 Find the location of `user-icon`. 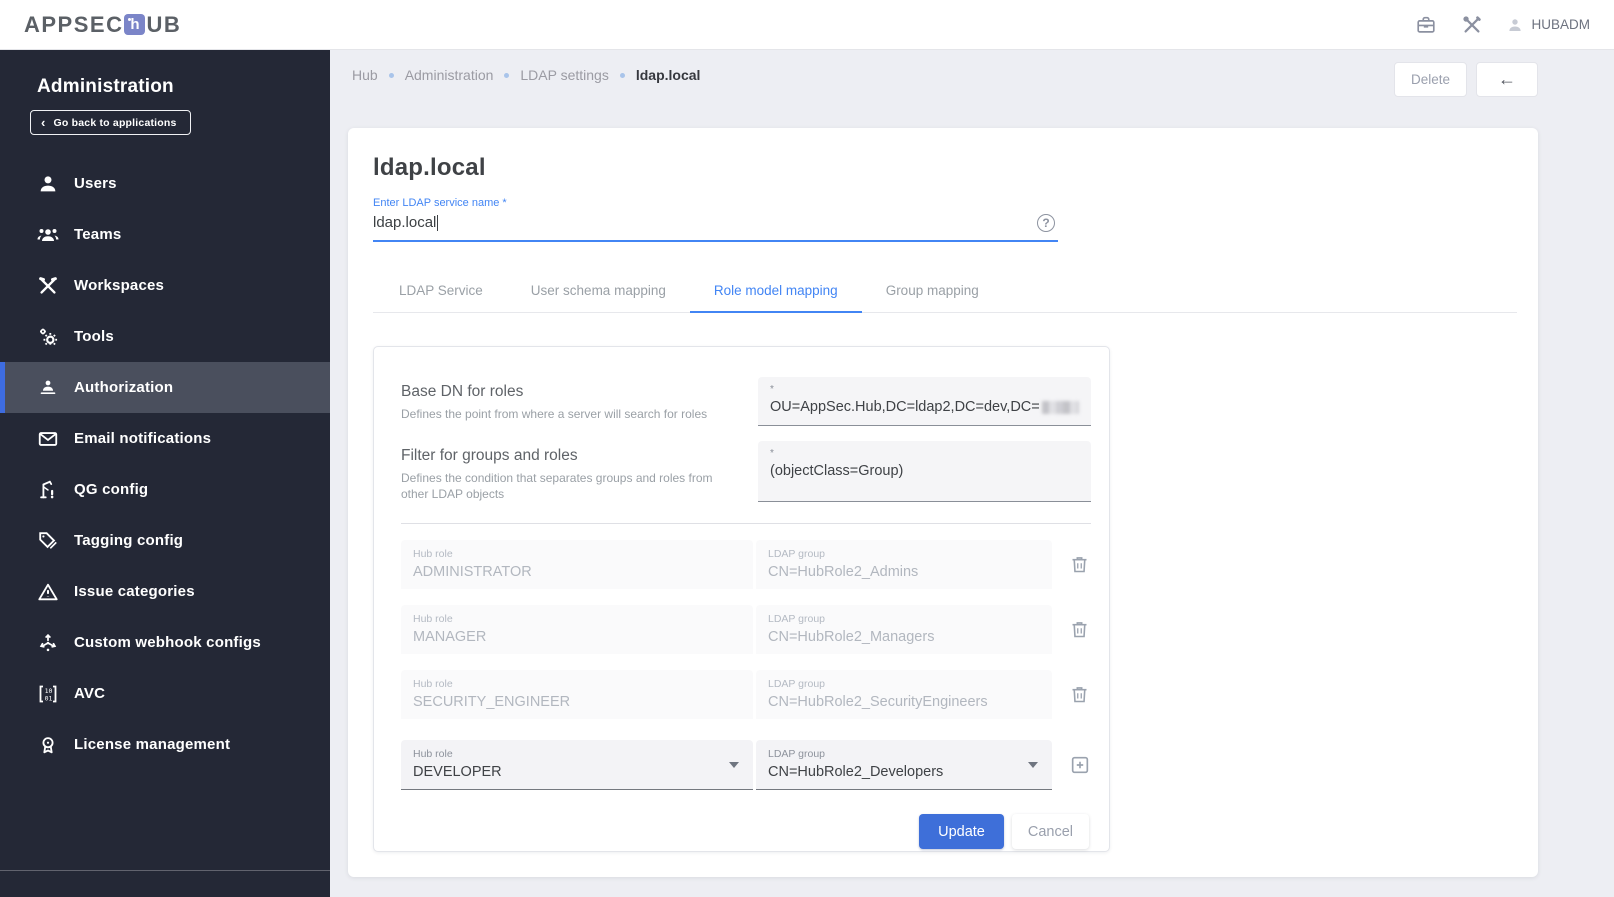

user-icon is located at coordinates (48, 184).